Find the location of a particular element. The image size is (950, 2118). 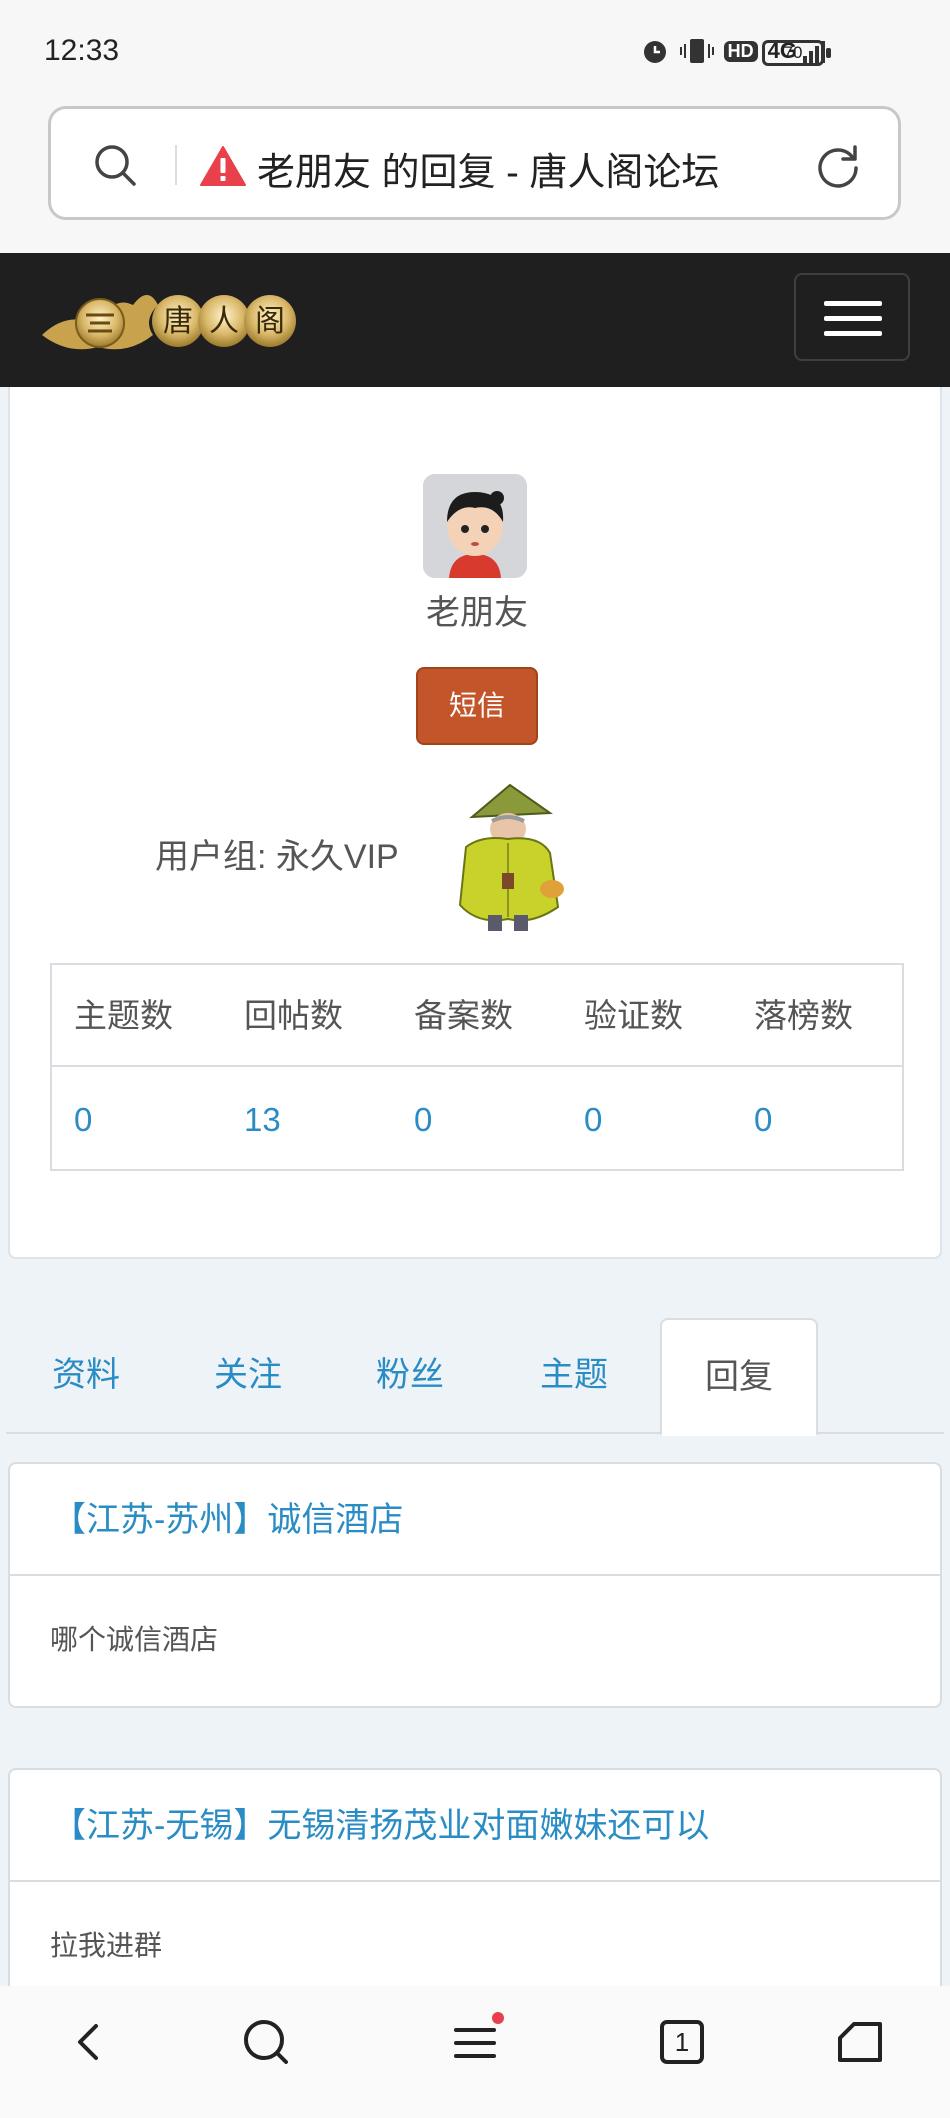

tab-count: 1 is located at coordinates (682, 2042).